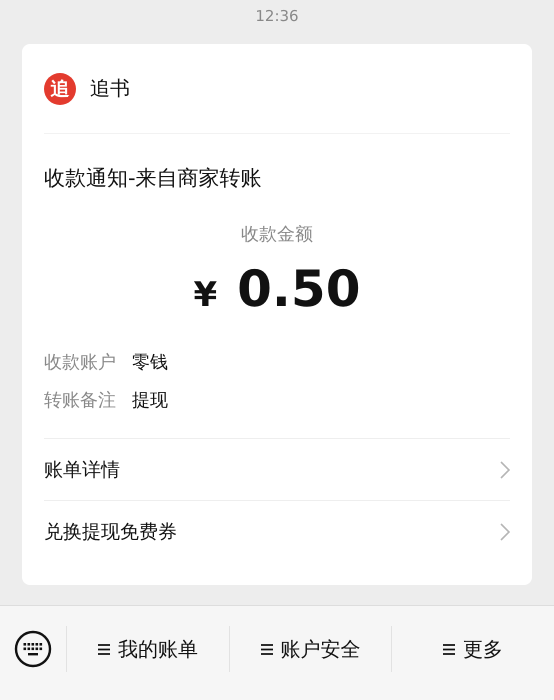  What do you see at coordinates (80, 362) in the screenshot?
I see `detail-label: 收款账户` at bounding box center [80, 362].